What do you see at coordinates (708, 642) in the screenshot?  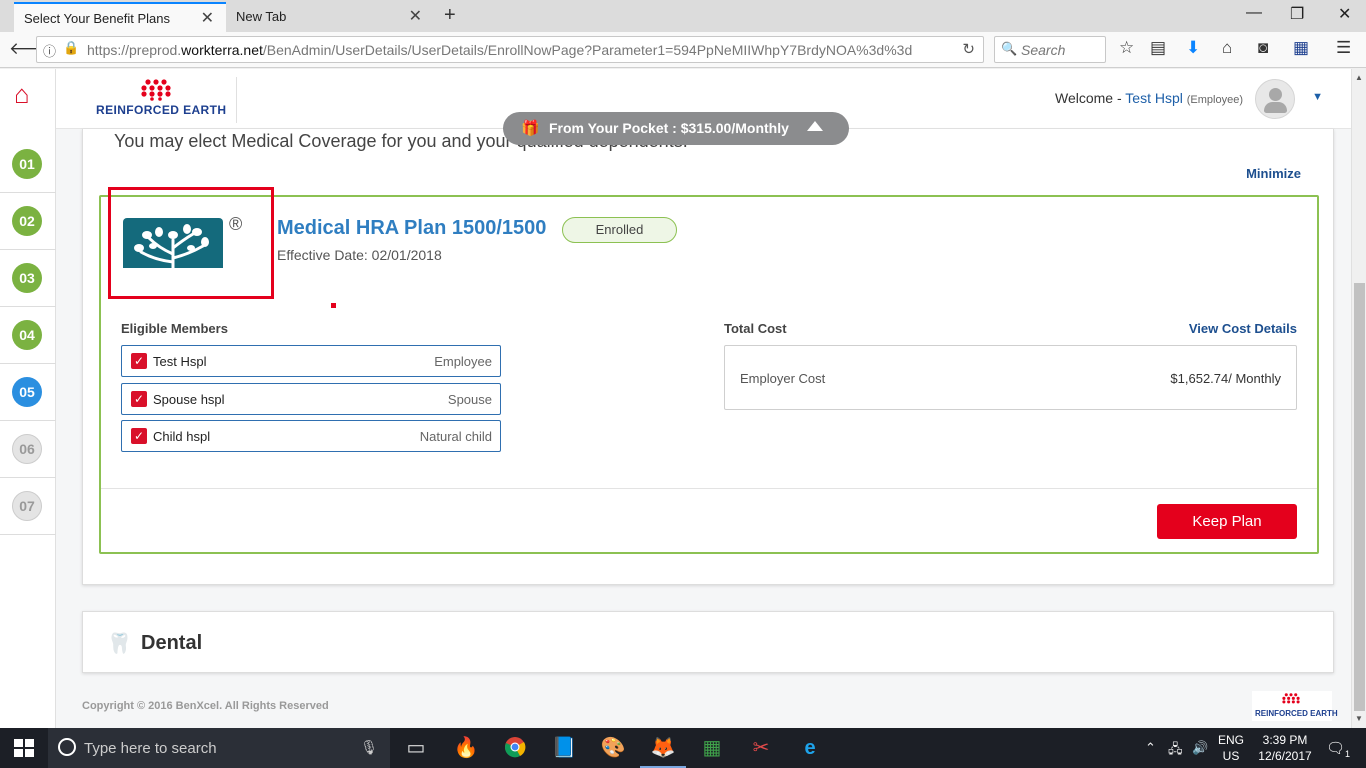 I see `dental-section: 🦷 Dental` at bounding box center [708, 642].